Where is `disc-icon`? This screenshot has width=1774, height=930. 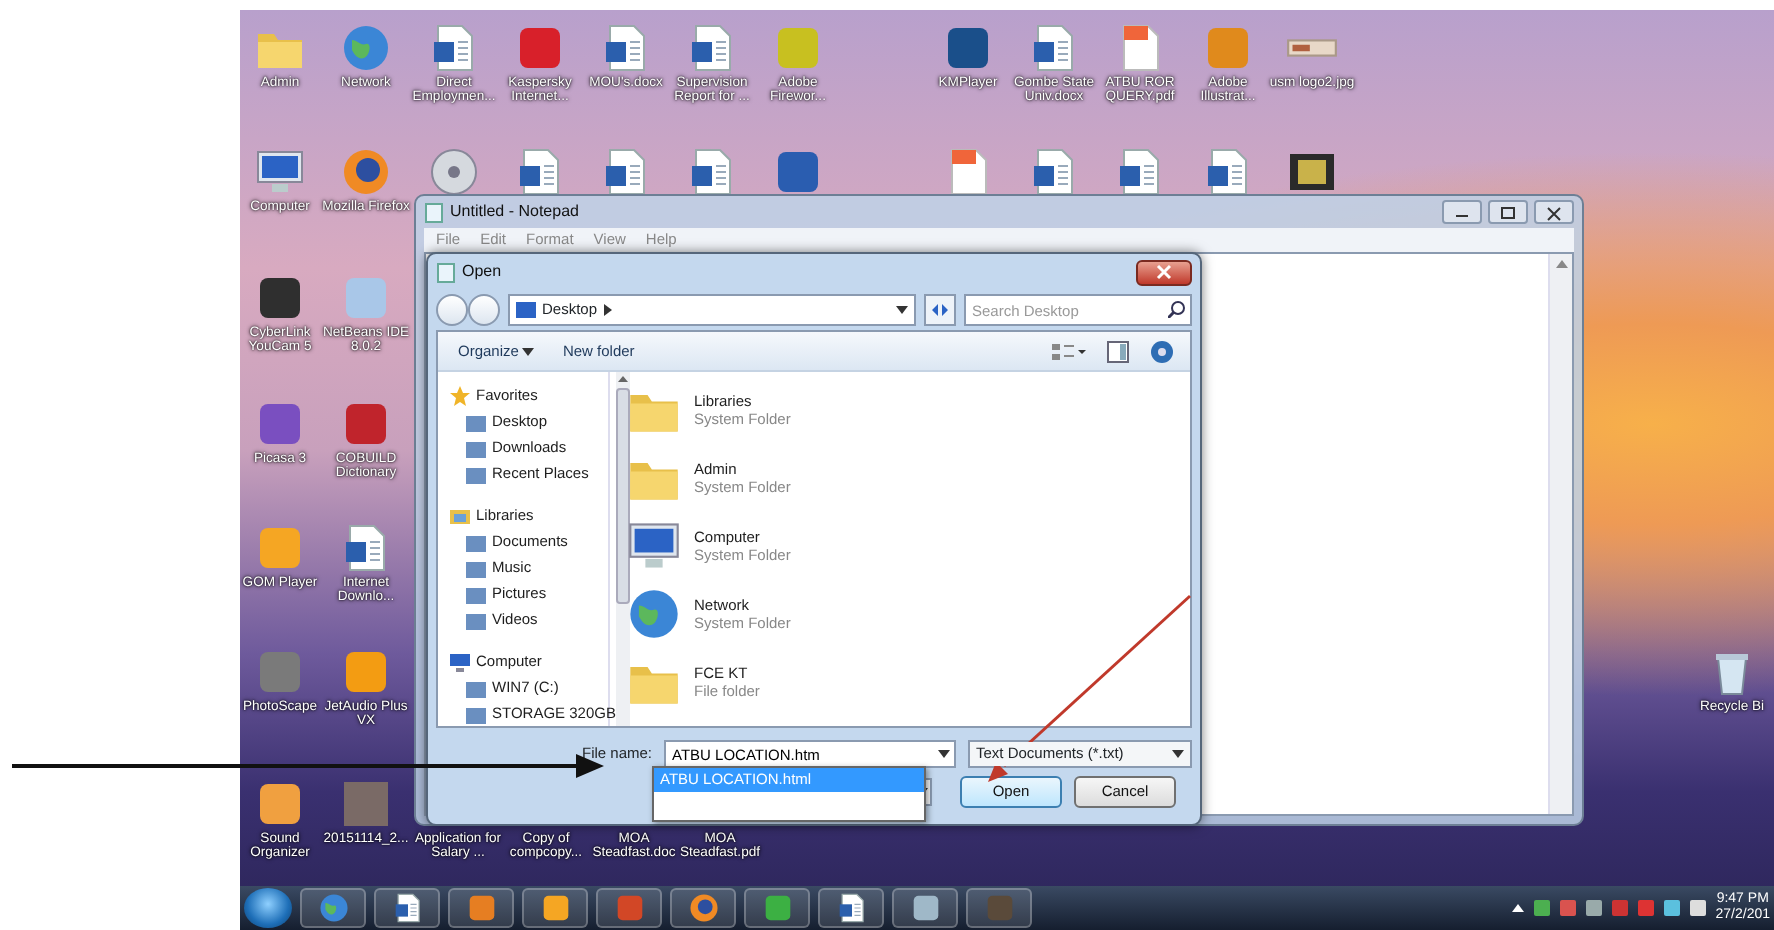 disc-icon is located at coordinates (454, 172).